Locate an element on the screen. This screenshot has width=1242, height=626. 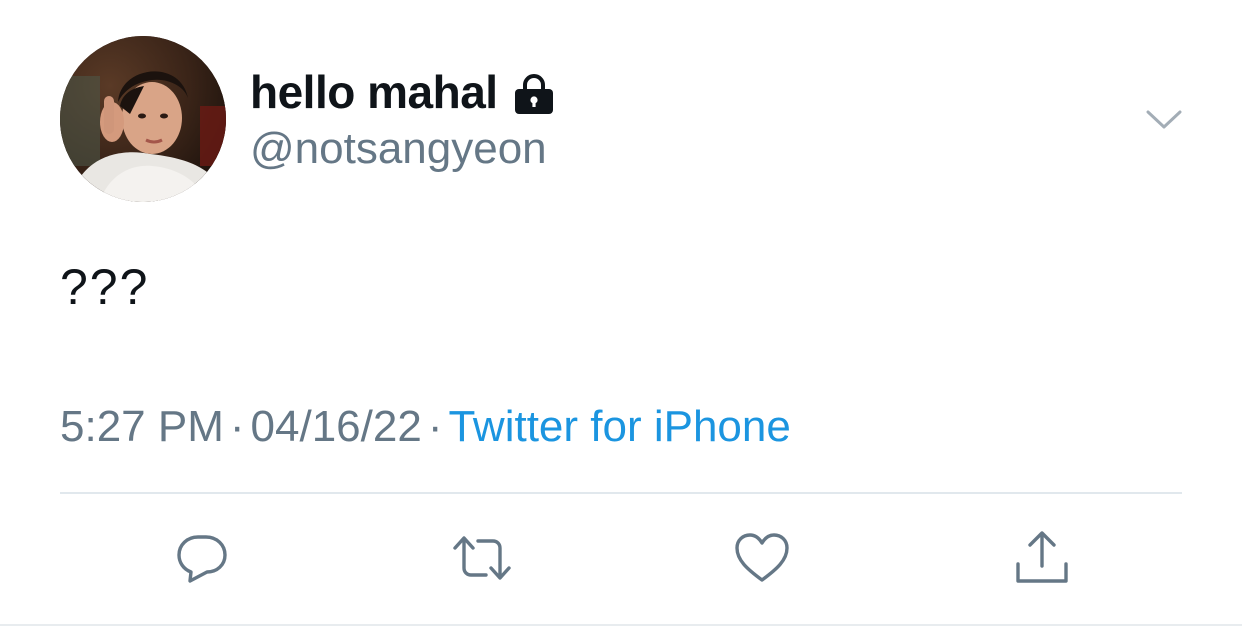
like-button is located at coordinates (762, 560).